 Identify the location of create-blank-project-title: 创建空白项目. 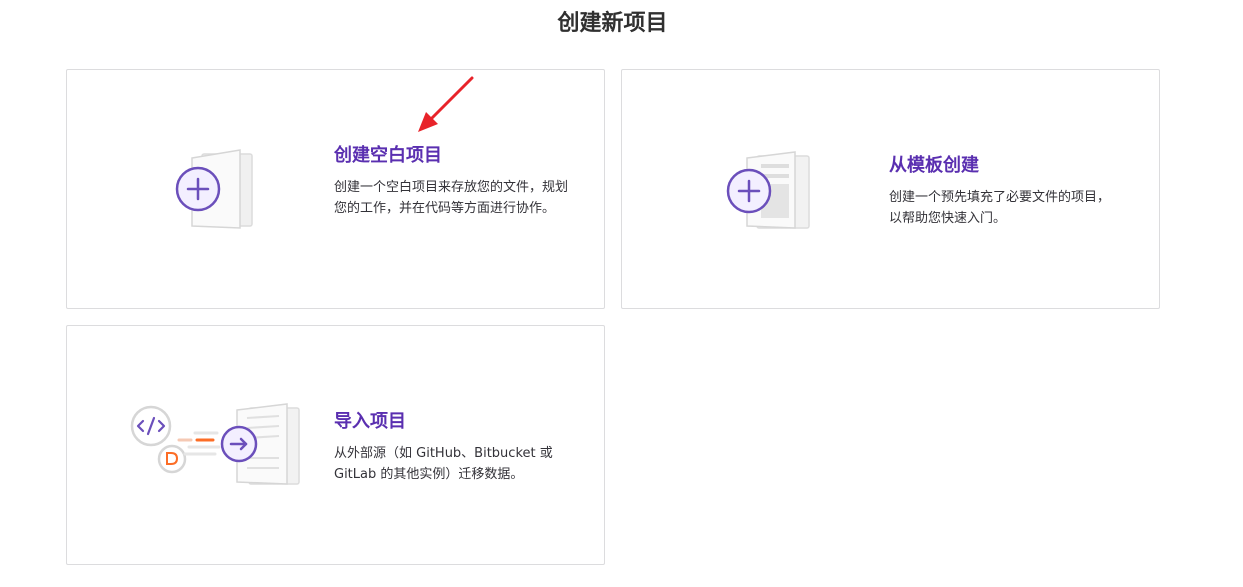
(388, 155).